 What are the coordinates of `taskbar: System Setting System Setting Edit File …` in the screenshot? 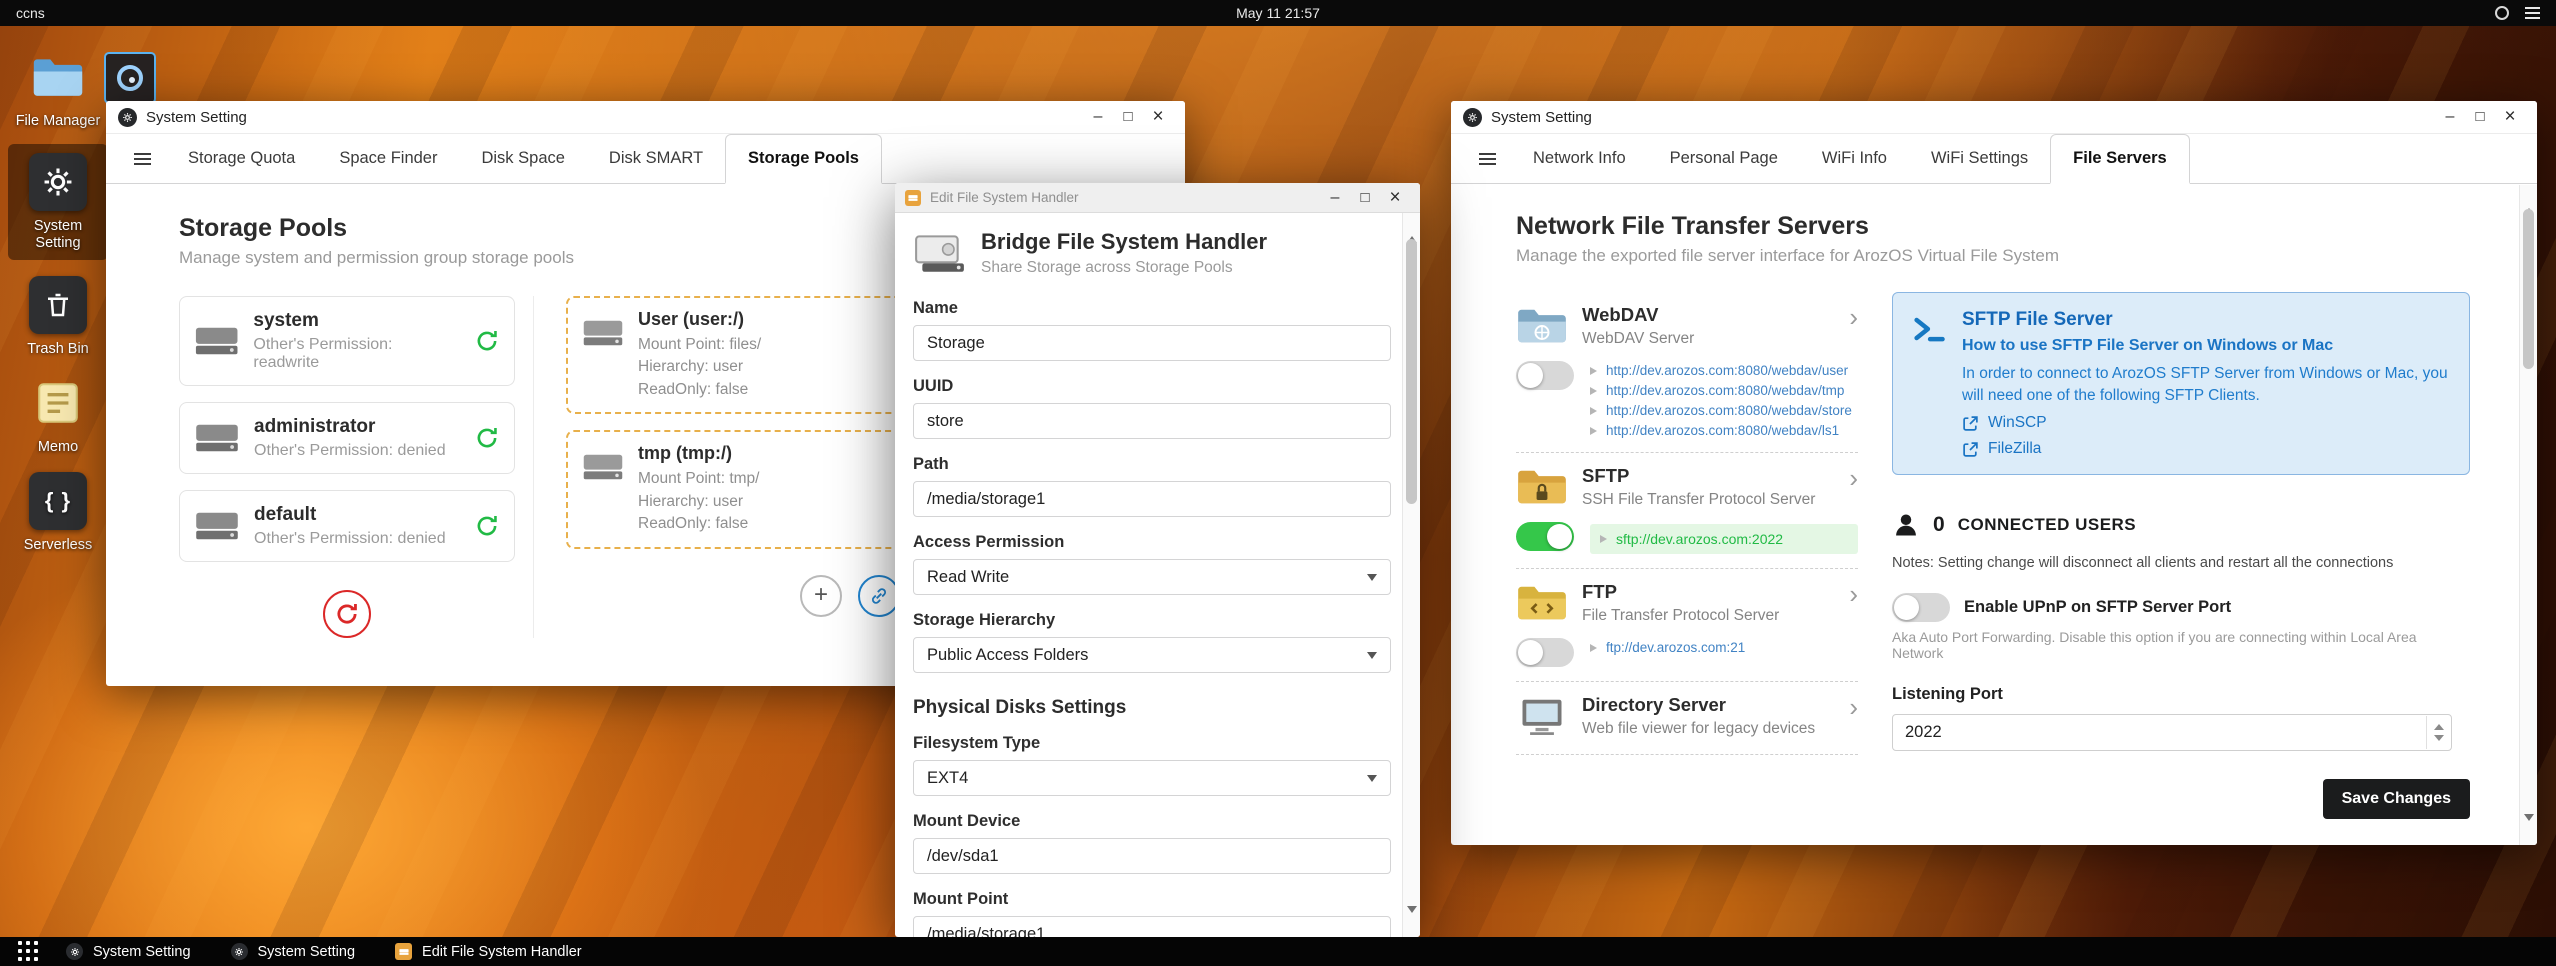 It's located at (1278, 951).